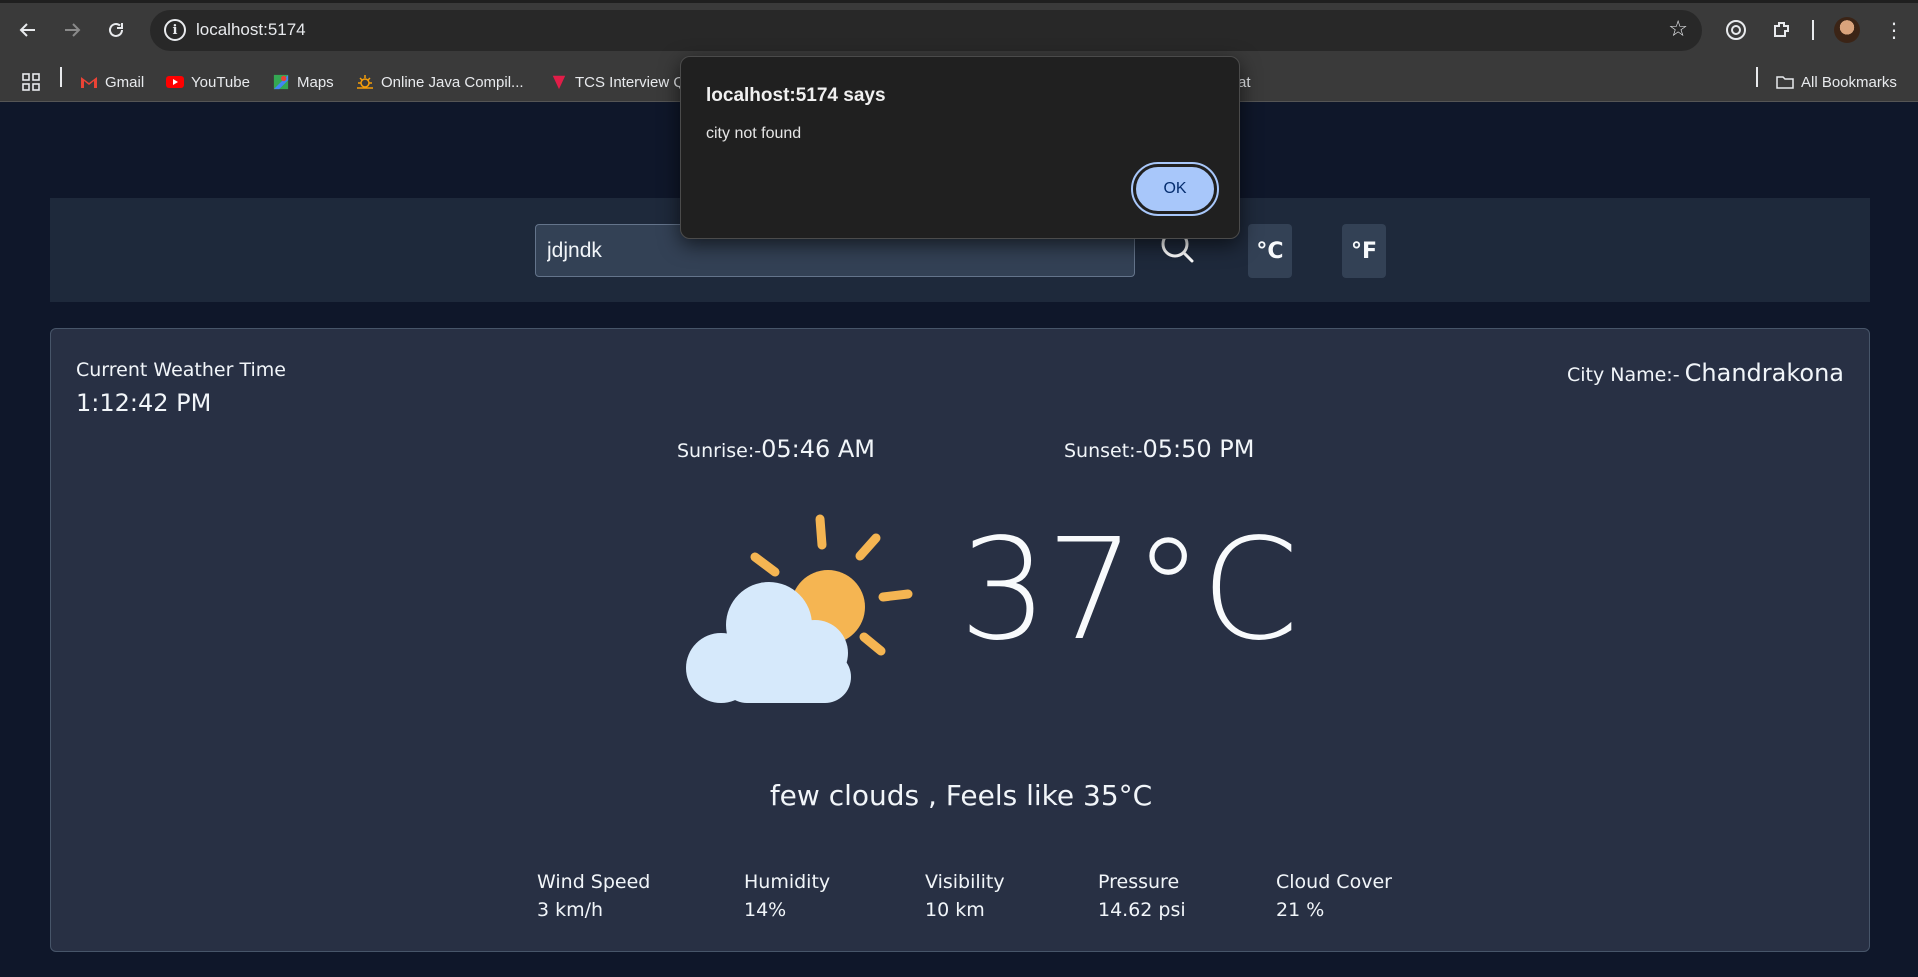 This screenshot has width=1918, height=977. Describe the element at coordinates (1785, 82) in the screenshot. I see `folder-icon` at that location.